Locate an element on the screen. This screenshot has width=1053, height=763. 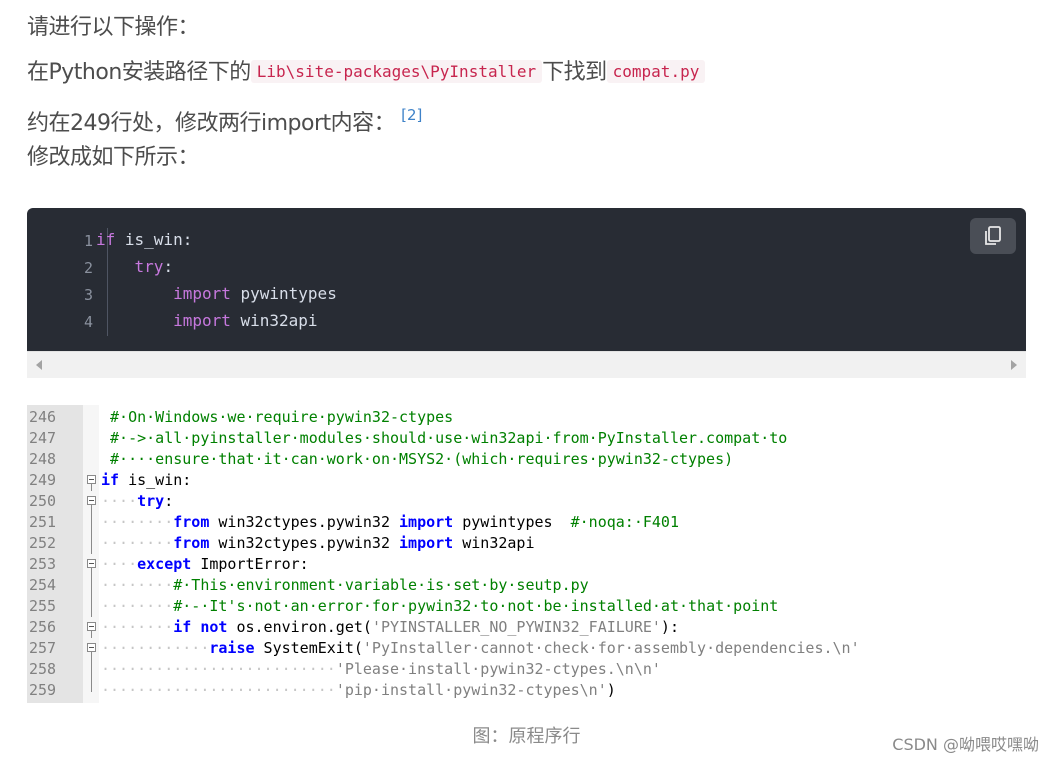
editor-line-text: if is_win: is located at coordinates (146, 480).